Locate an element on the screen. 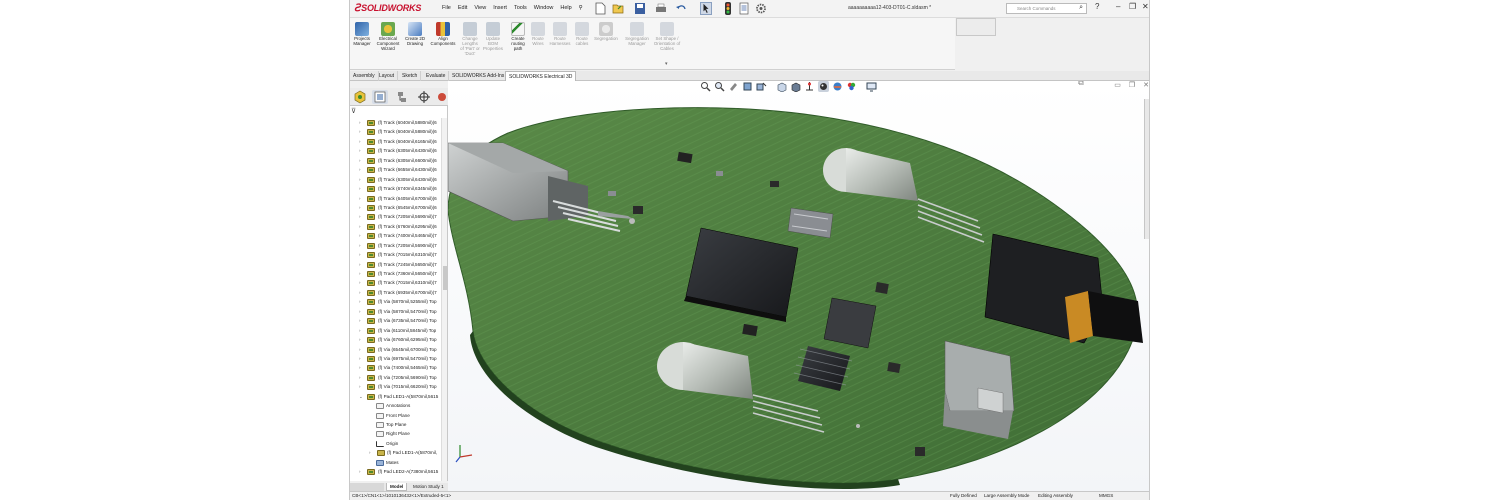  menu-insert: Insert is located at coordinates (500, 8).